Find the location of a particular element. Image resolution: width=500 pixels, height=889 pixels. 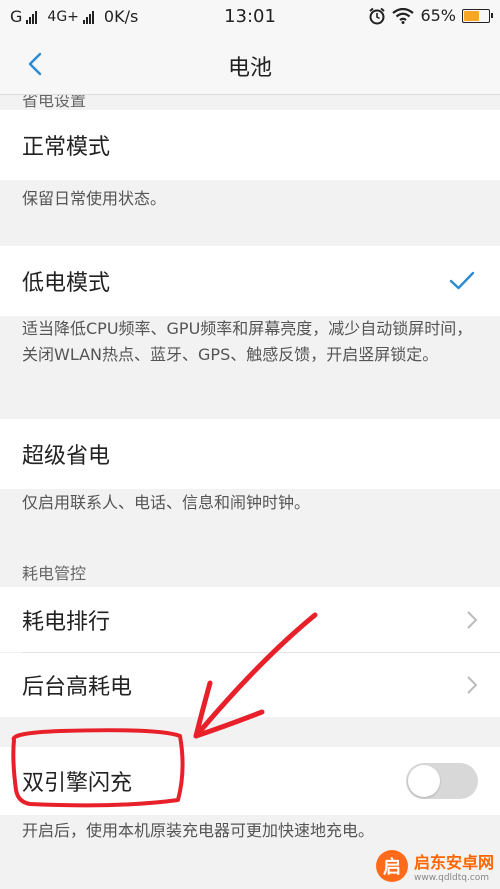

flash-charge-desc: 开启后，使用本机原装充电器可更加快速地充电。 is located at coordinates (198, 830).